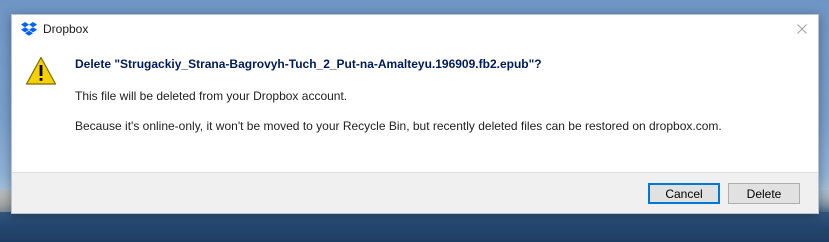  What do you see at coordinates (764, 193) in the screenshot?
I see `delete-button: Delete` at bounding box center [764, 193].